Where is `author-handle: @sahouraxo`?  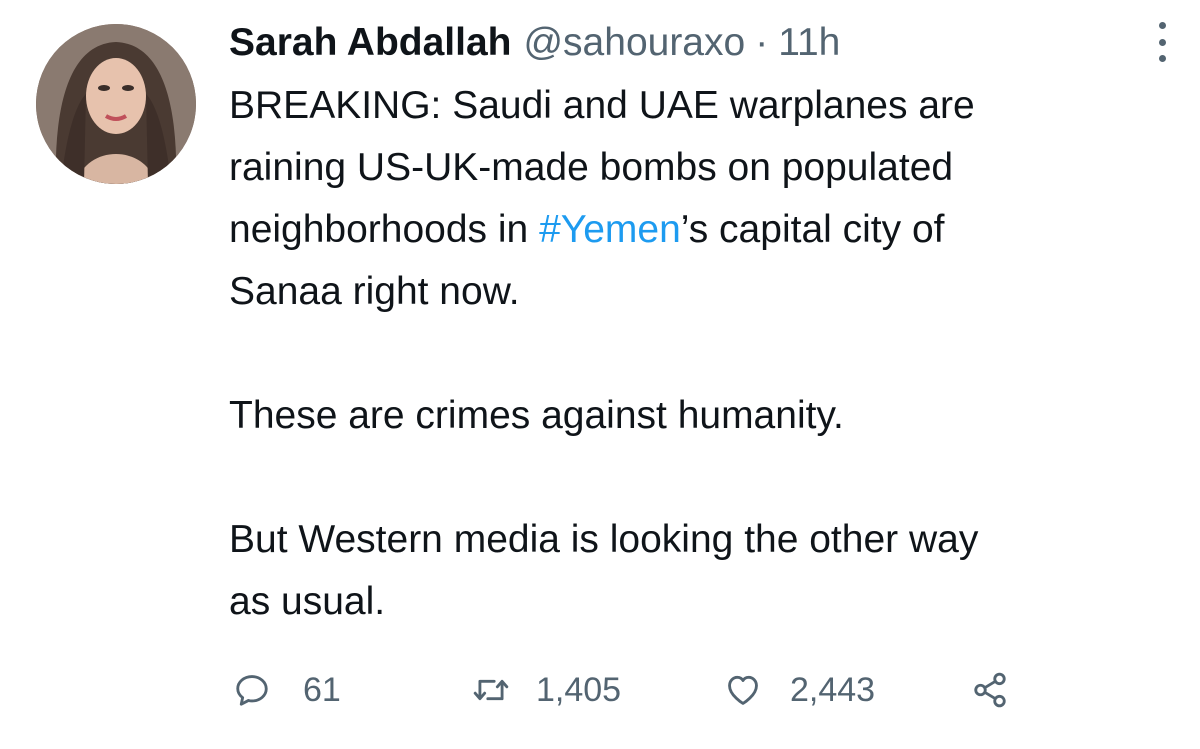 author-handle: @sahouraxo is located at coordinates (634, 43).